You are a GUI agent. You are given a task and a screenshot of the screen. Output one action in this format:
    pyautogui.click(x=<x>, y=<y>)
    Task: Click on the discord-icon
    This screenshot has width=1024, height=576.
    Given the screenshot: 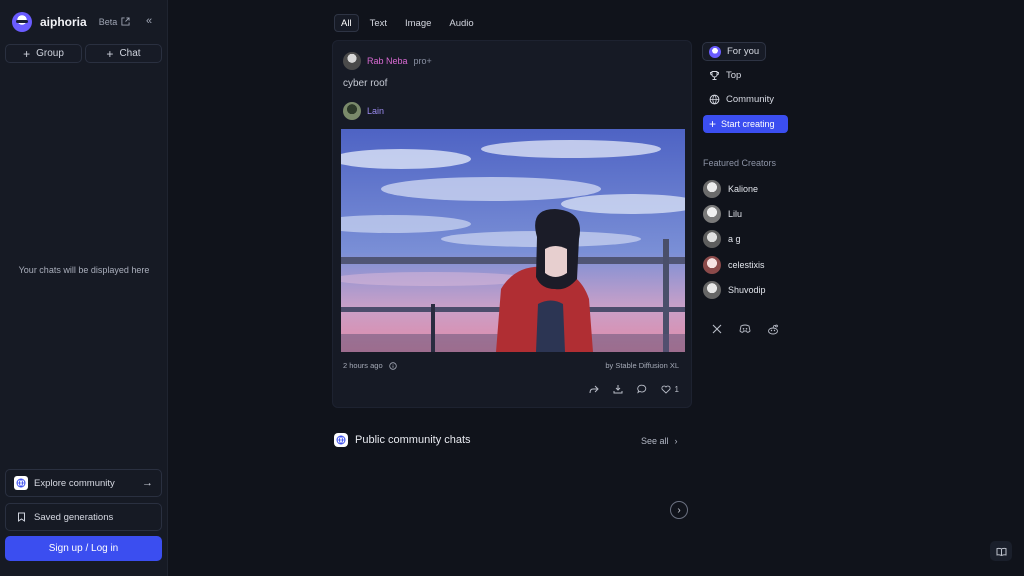 What is the action you would take?
    pyautogui.click(x=745, y=329)
    